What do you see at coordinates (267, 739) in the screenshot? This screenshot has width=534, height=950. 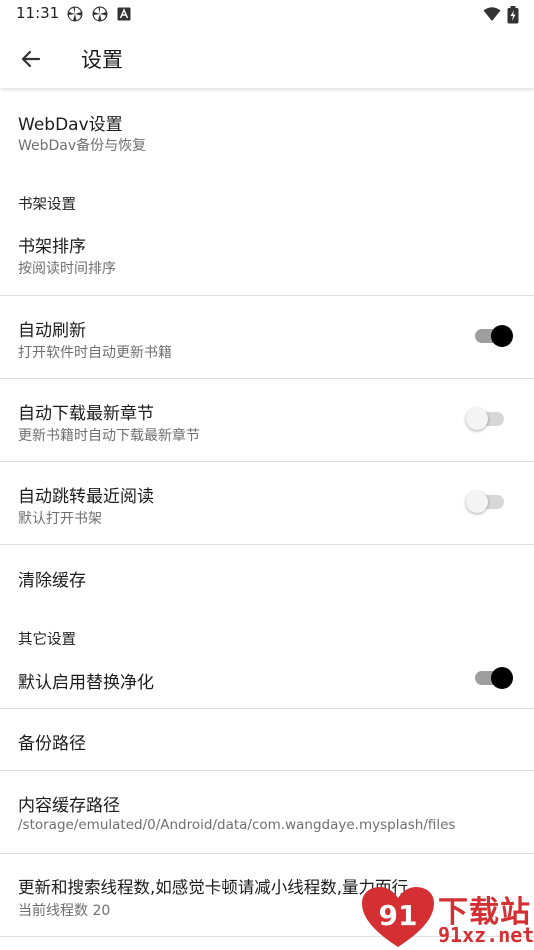 I see `pref-backup-path: 备份路径` at bounding box center [267, 739].